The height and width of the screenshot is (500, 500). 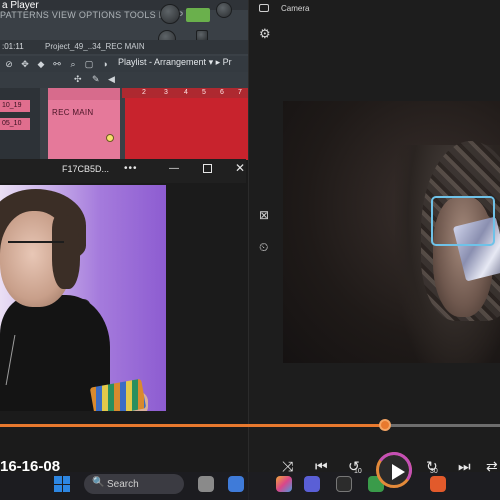 What do you see at coordinates (78, 79) in the screenshot?
I see `tools-icon: ✣` at bounding box center [78, 79].